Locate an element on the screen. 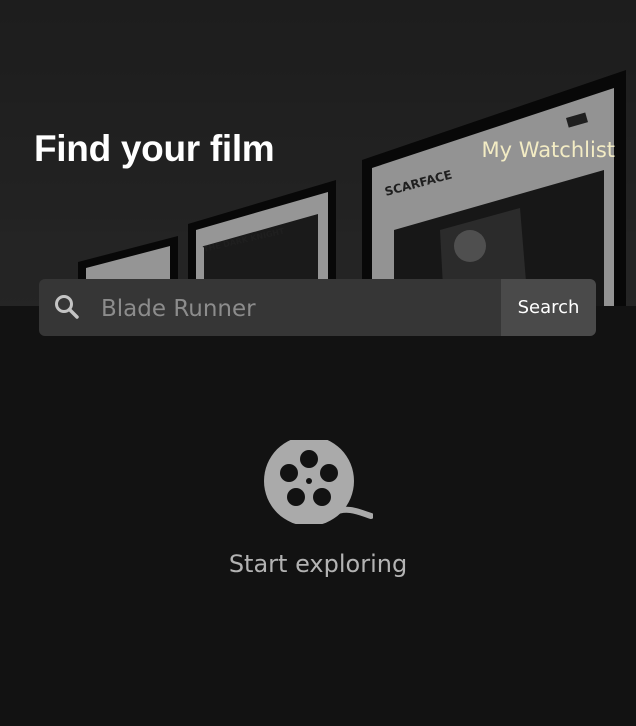 The height and width of the screenshot is (726, 636). my-watchlist-link: My Watchlist is located at coordinates (548, 150).